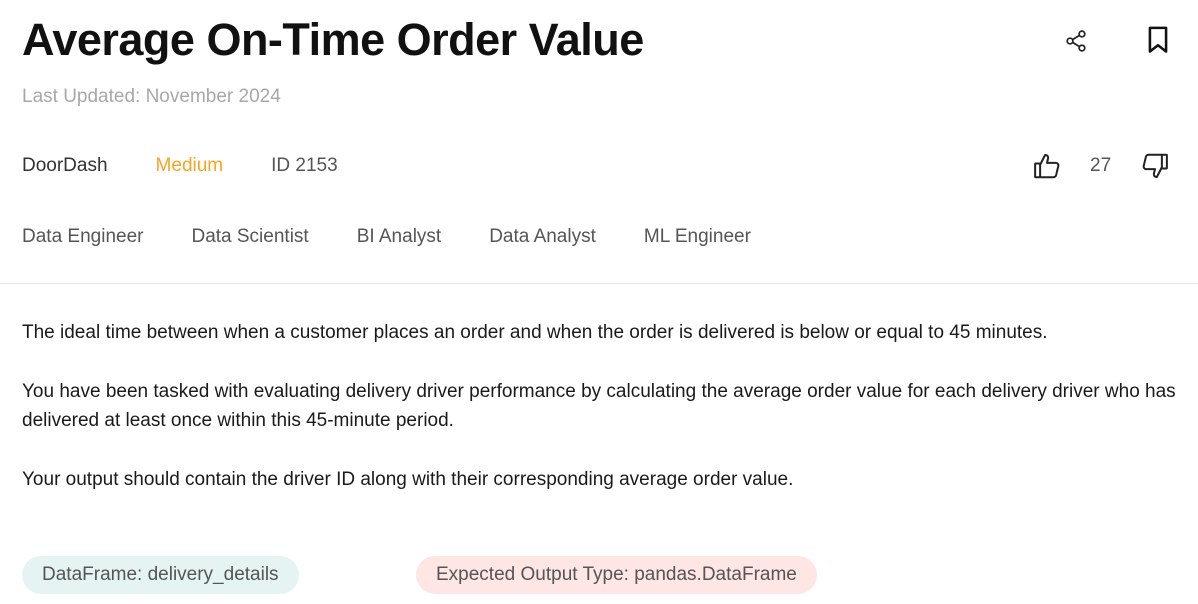  Describe the element at coordinates (1076, 41) in the screenshot. I see `share-icon` at that location.